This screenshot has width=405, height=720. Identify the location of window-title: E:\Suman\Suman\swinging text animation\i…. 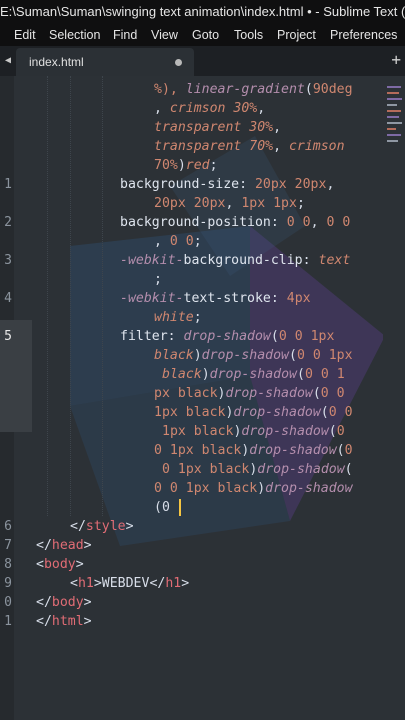
(202, 11).